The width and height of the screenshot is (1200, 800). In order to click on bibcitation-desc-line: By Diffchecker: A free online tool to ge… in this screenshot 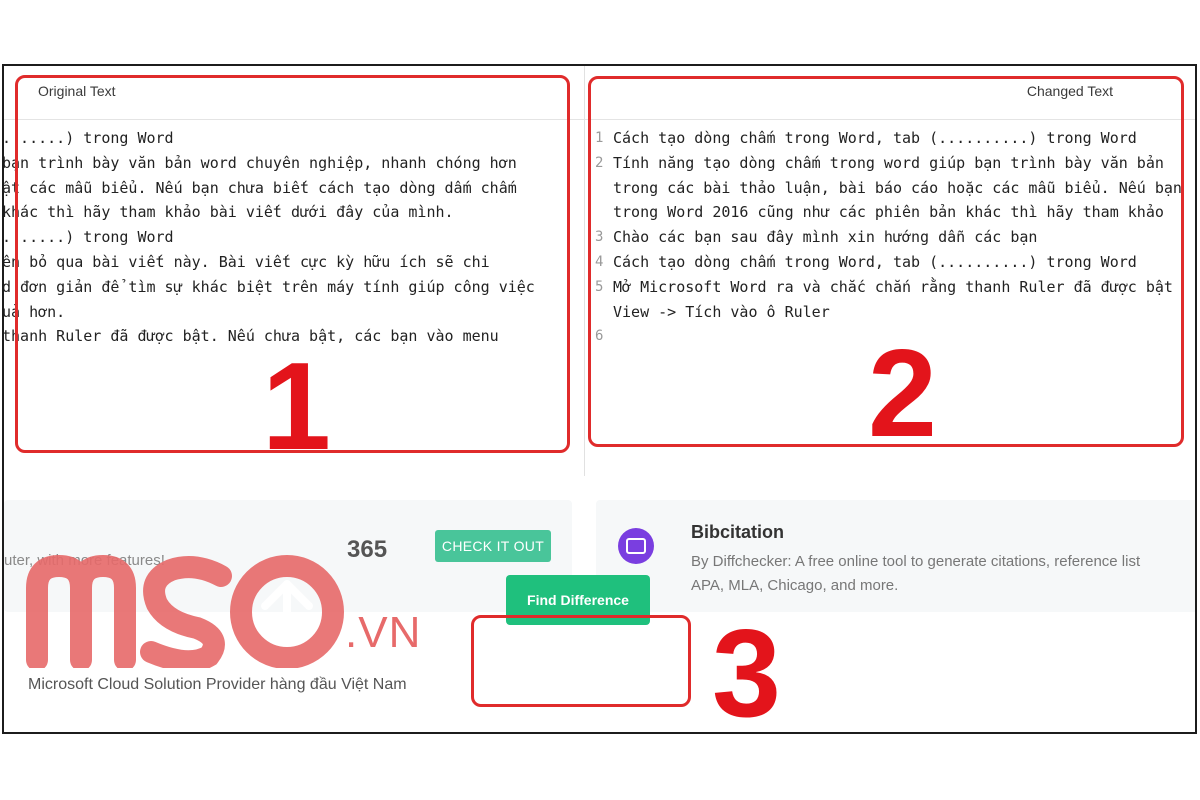, I will do `click(916, 561)`.